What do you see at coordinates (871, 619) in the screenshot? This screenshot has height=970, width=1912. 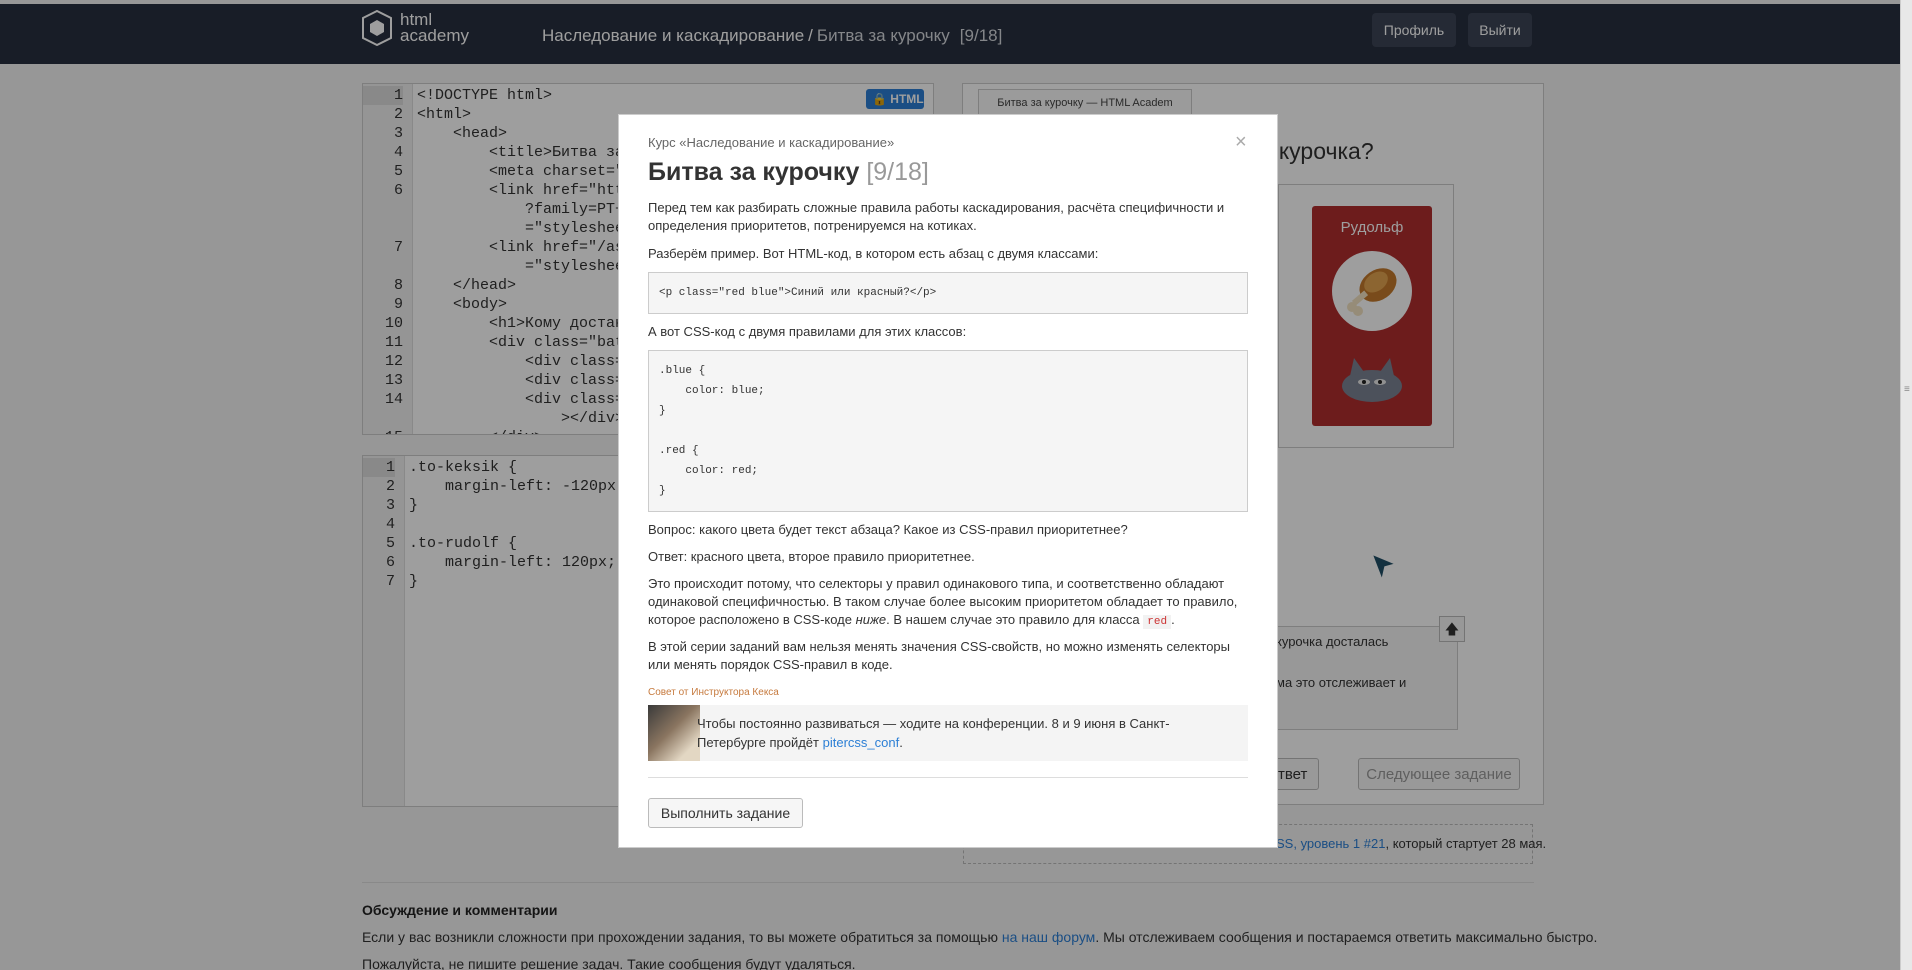 I see `explain-emphasis: ниже` at bounding box center [871, 619].